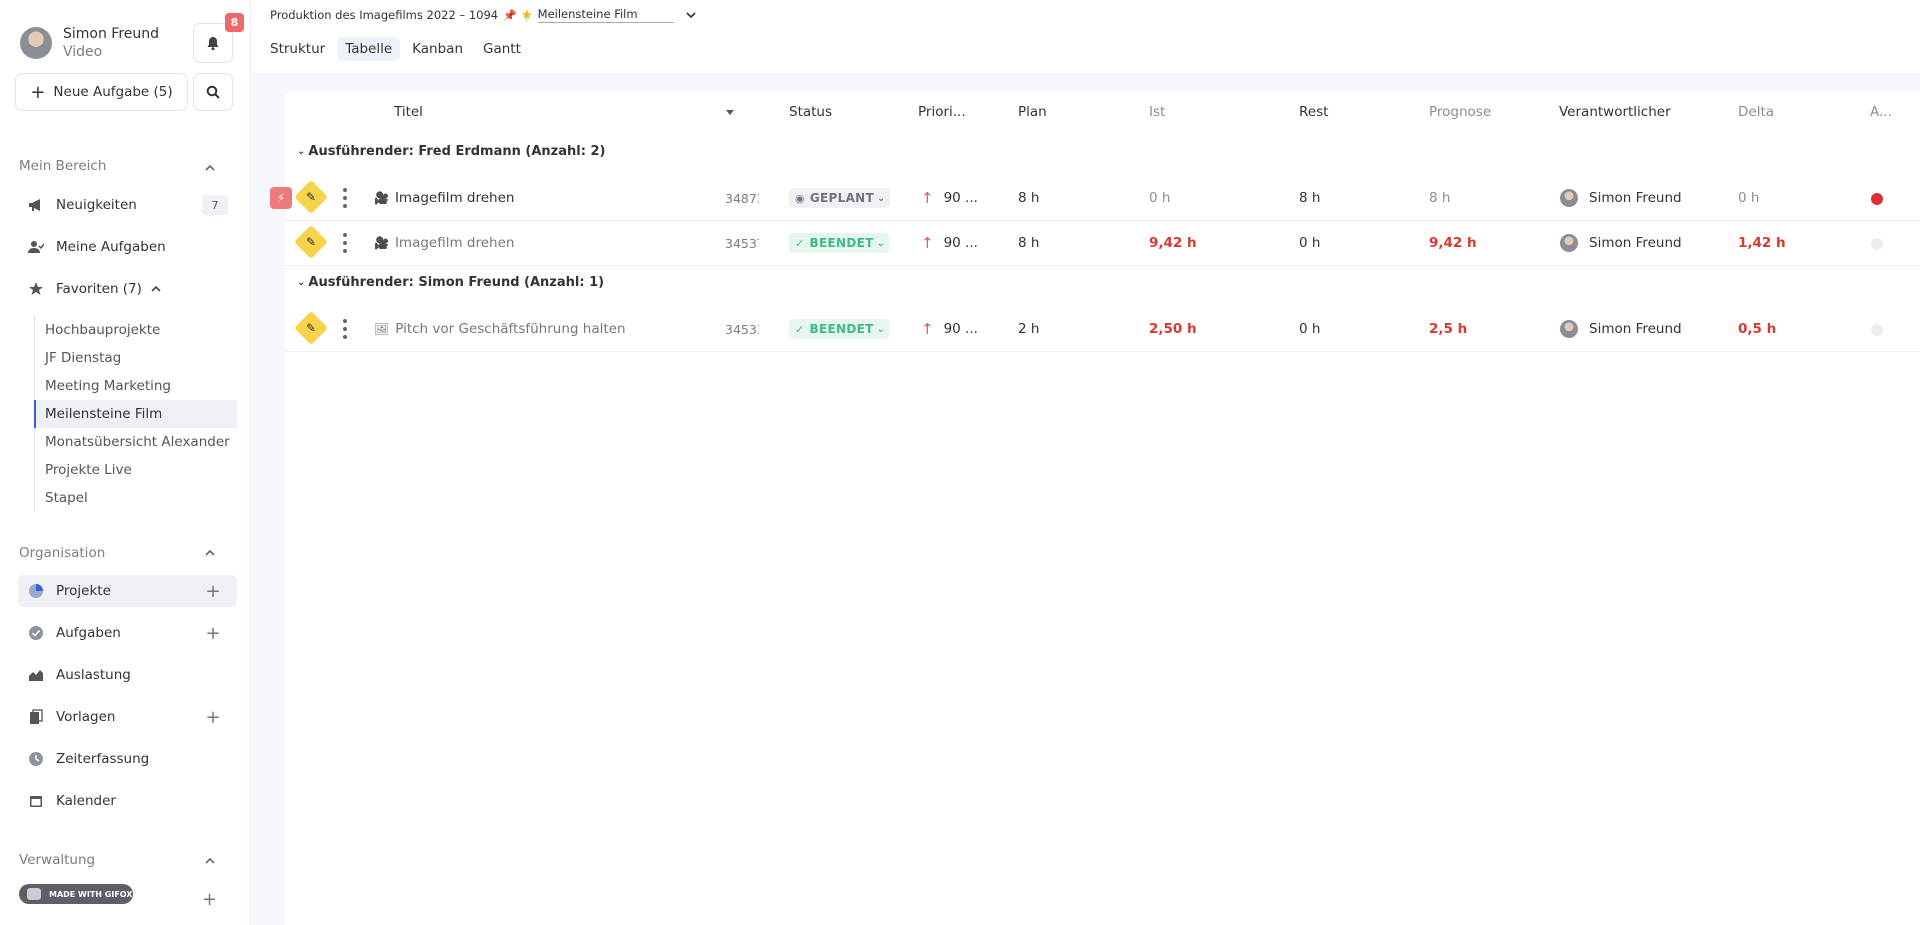 Image resolution: width=1920 pixels, height=925 pixels. What do you see at coordinates (36, 675) in the screenshot?
I see `area-chart-icon` at bounding box center [36, 675].